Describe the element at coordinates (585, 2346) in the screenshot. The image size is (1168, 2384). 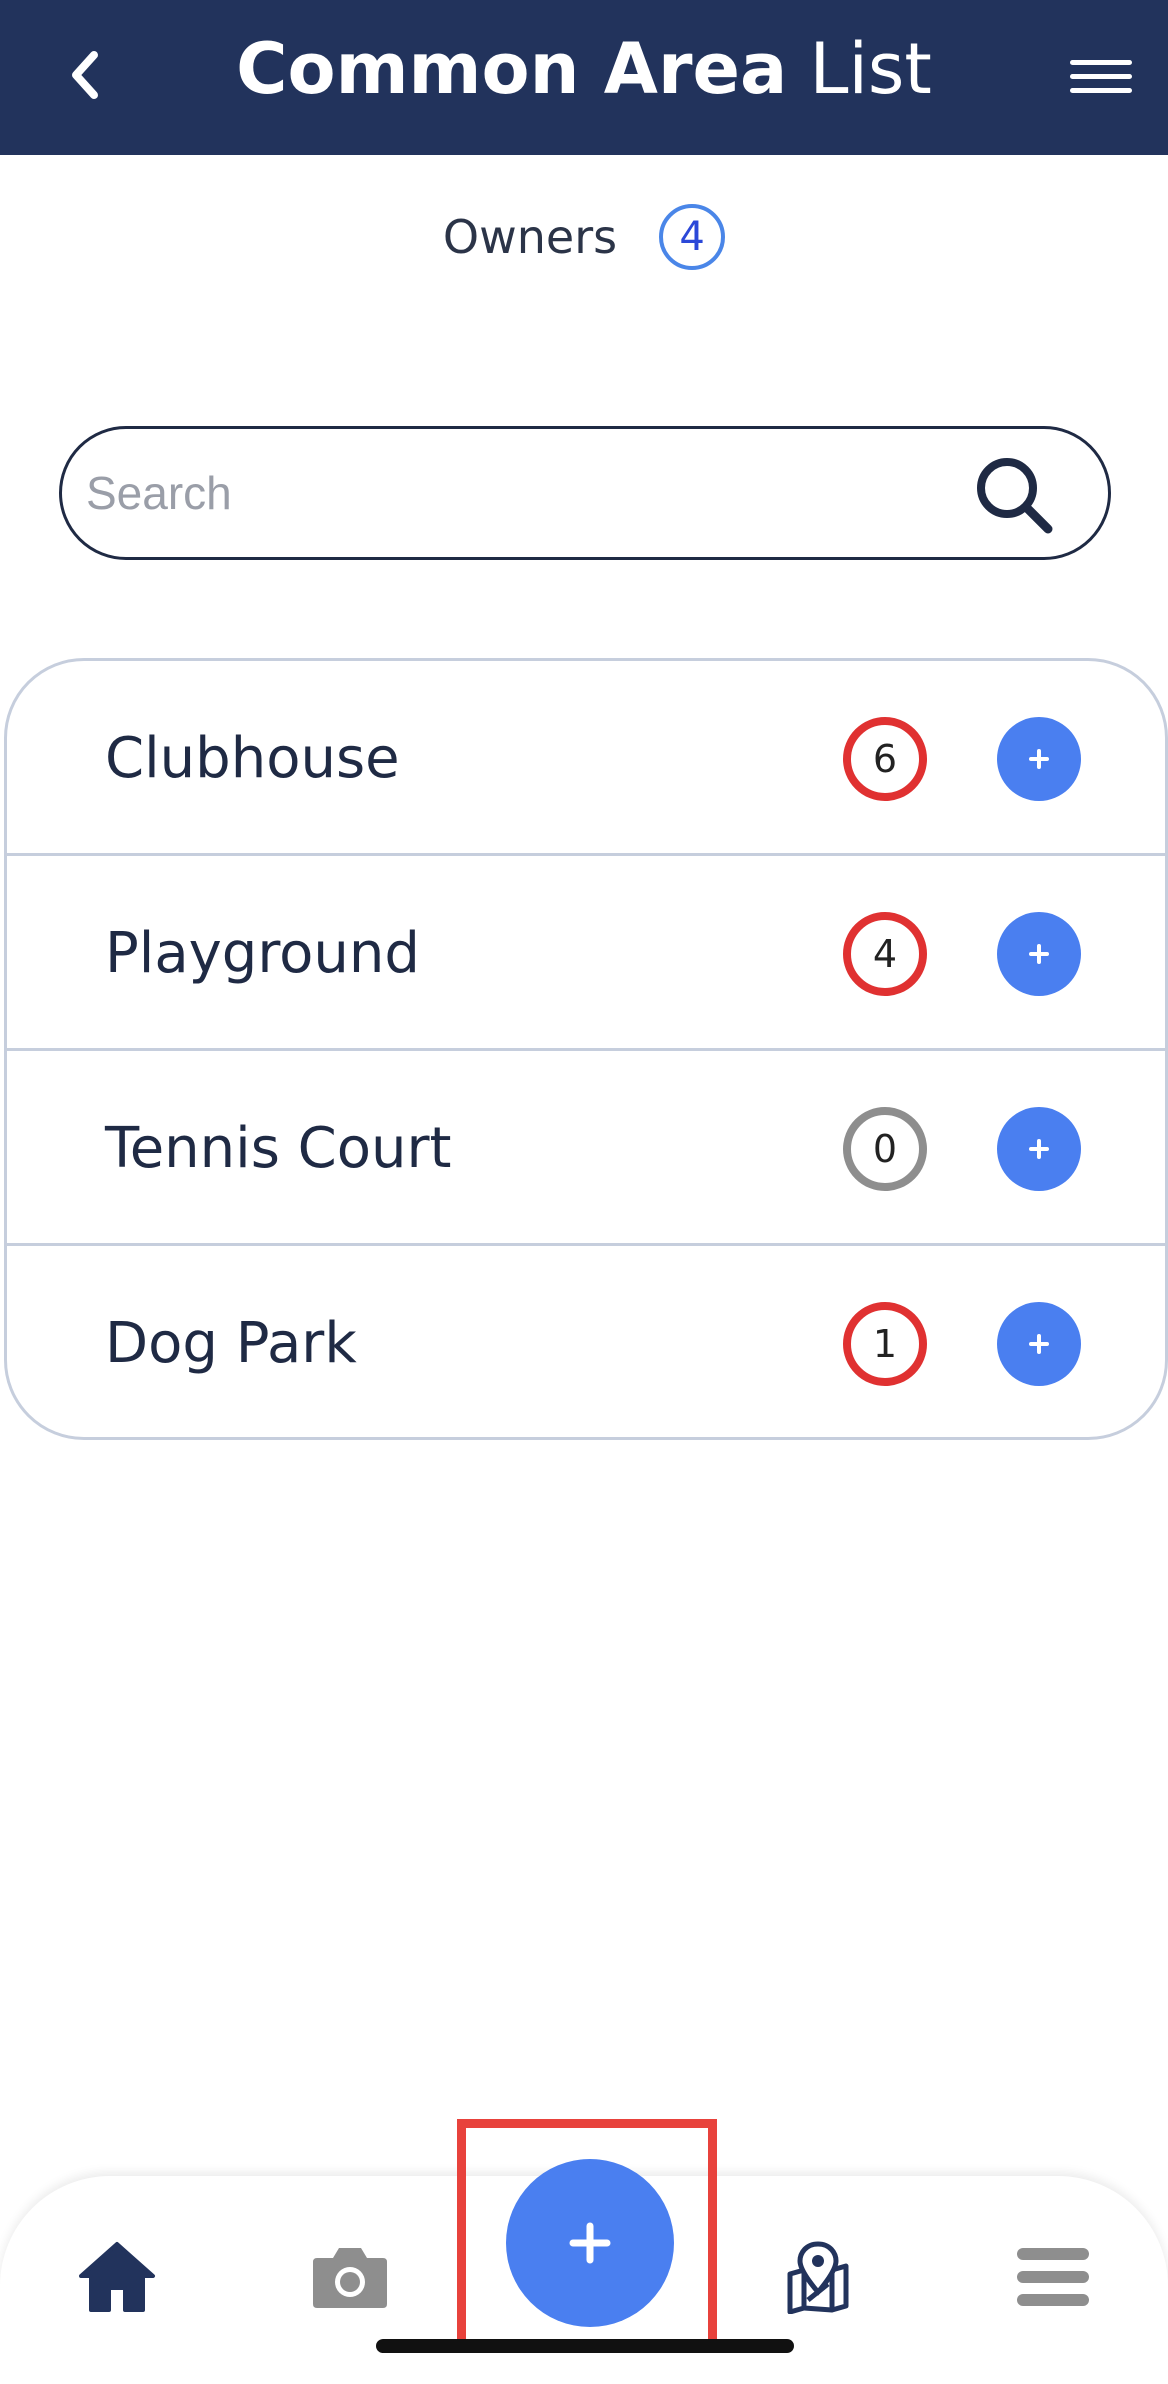
I see `home-indicator` at that location.